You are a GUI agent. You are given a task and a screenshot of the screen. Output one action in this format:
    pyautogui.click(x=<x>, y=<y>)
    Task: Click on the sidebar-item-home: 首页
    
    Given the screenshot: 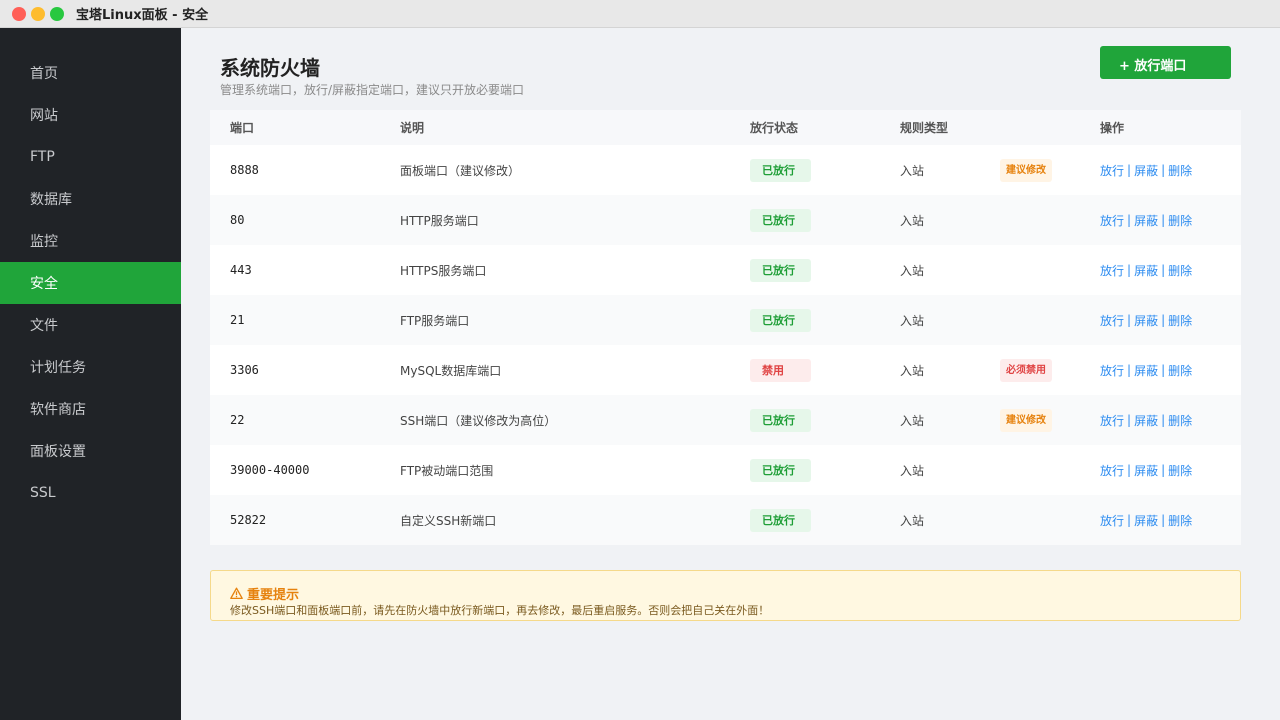 What is the action you would take?
    pyautogui.click(x=90, y=73)
    